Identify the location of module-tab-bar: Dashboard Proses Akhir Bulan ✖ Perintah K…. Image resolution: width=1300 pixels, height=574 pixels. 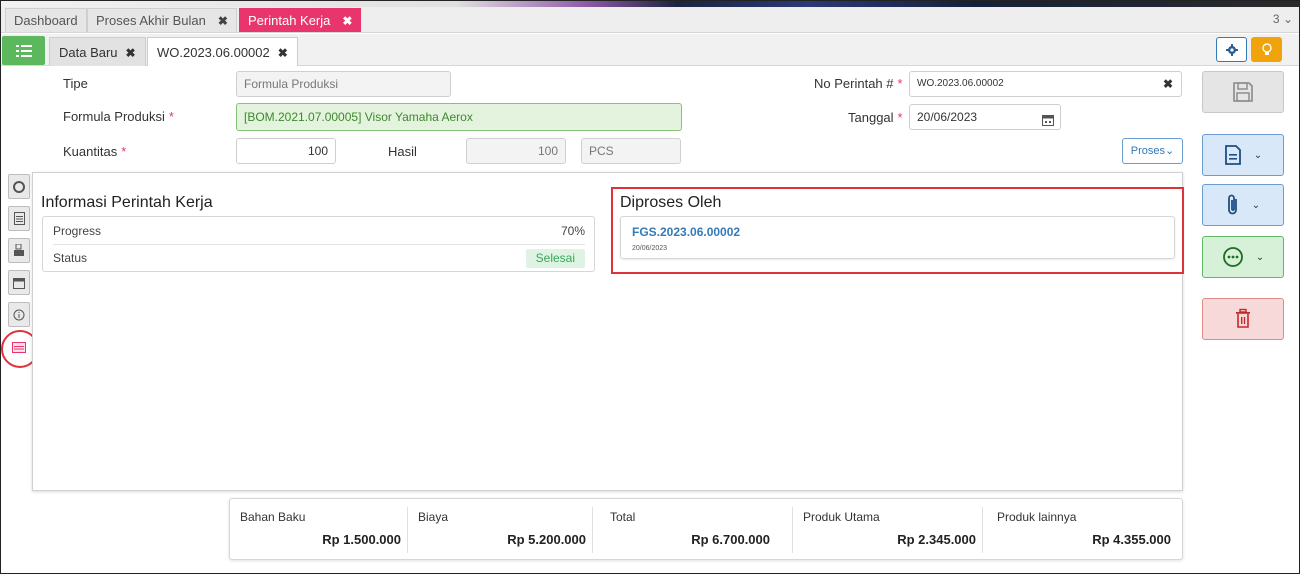
(650, 20).